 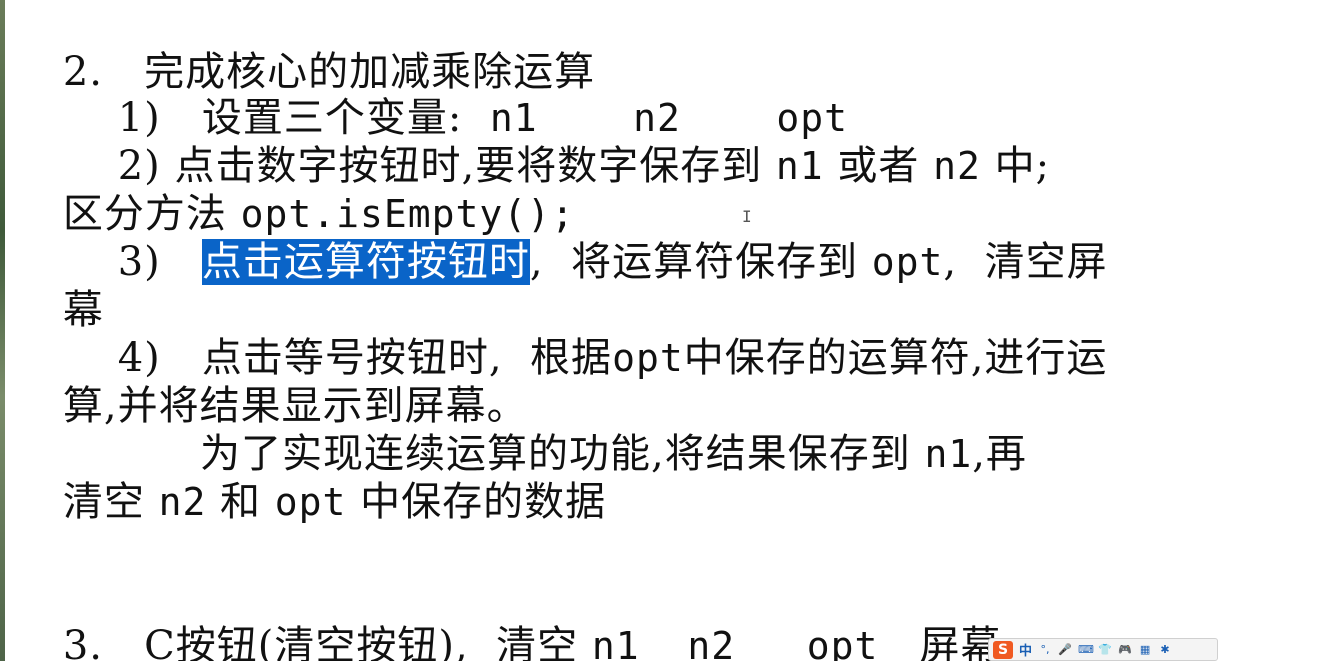 I want to click on line-heading-3: 3. C按钮(清空按钮), 清空 n1 n2 opt 屏幕, so click(x=532, y=642).